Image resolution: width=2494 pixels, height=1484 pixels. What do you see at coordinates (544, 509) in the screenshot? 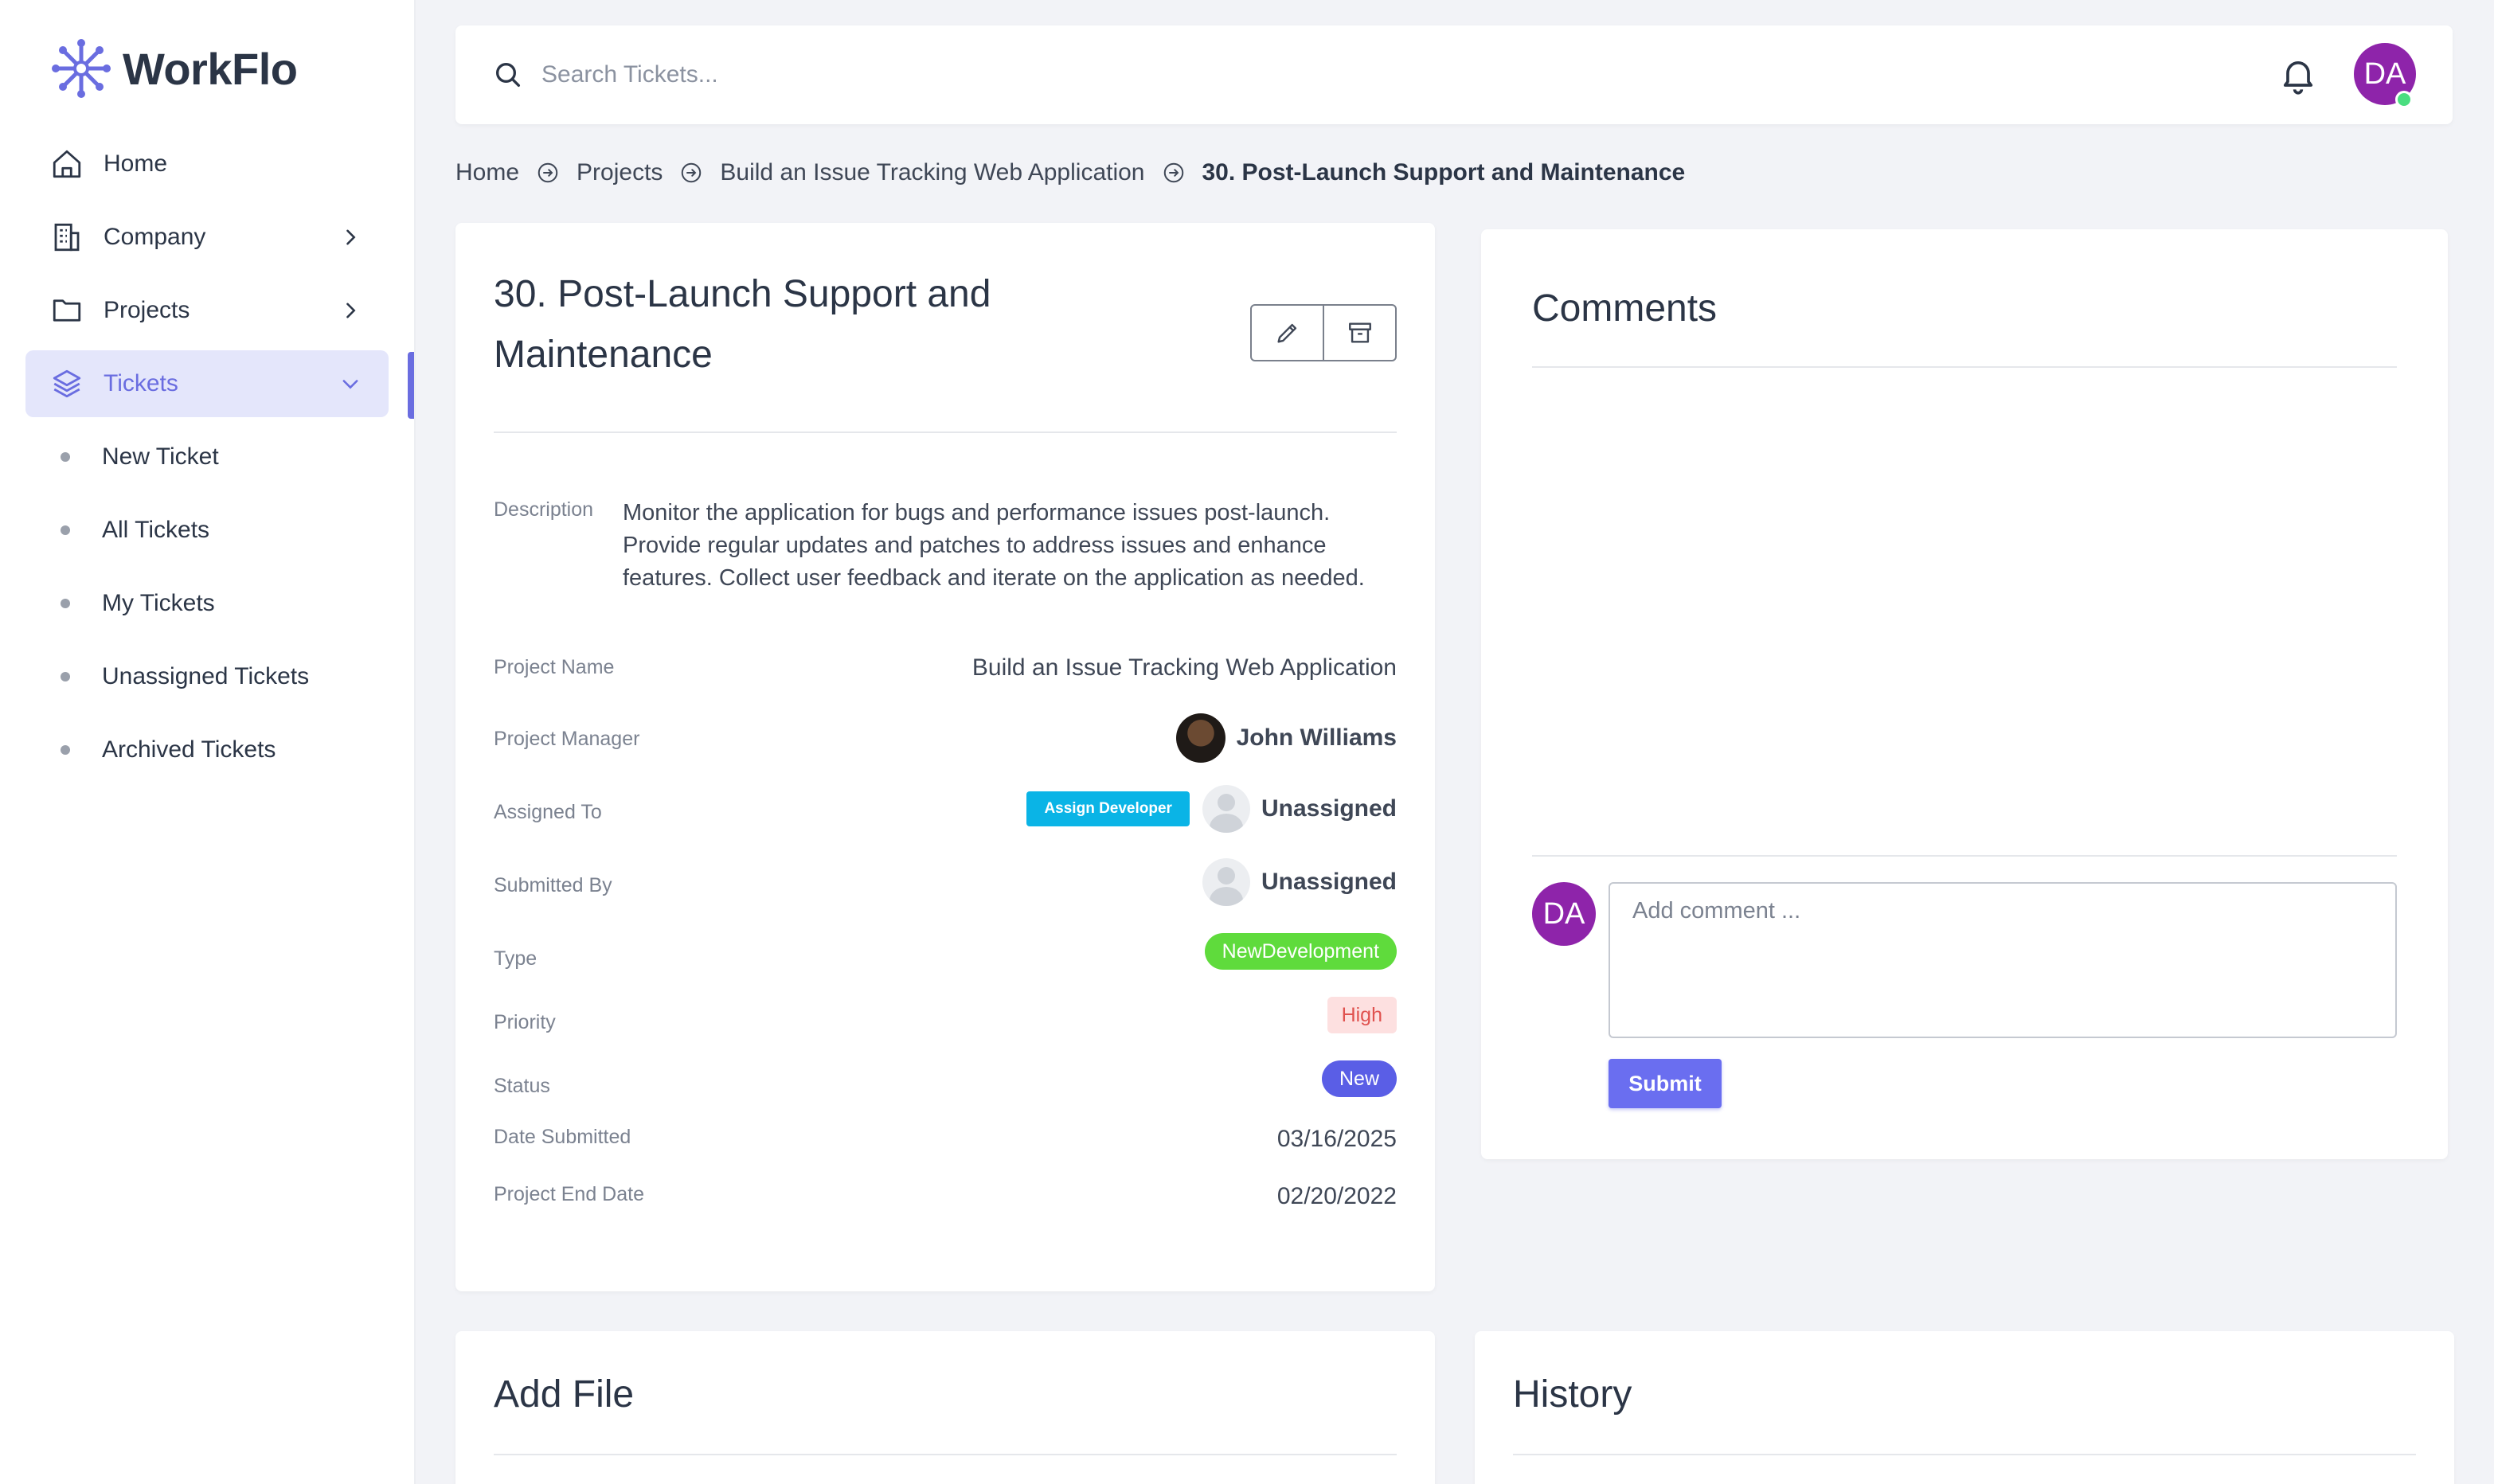
I see `description-label: Description` at bounding box center [544, 509].